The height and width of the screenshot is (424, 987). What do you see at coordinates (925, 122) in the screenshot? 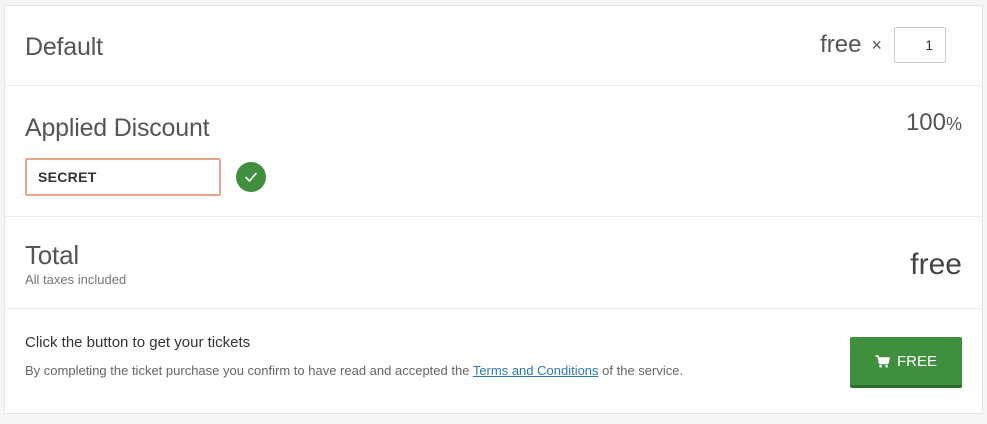
I see `discount-amount: 100` at bounding box center [925, 122].